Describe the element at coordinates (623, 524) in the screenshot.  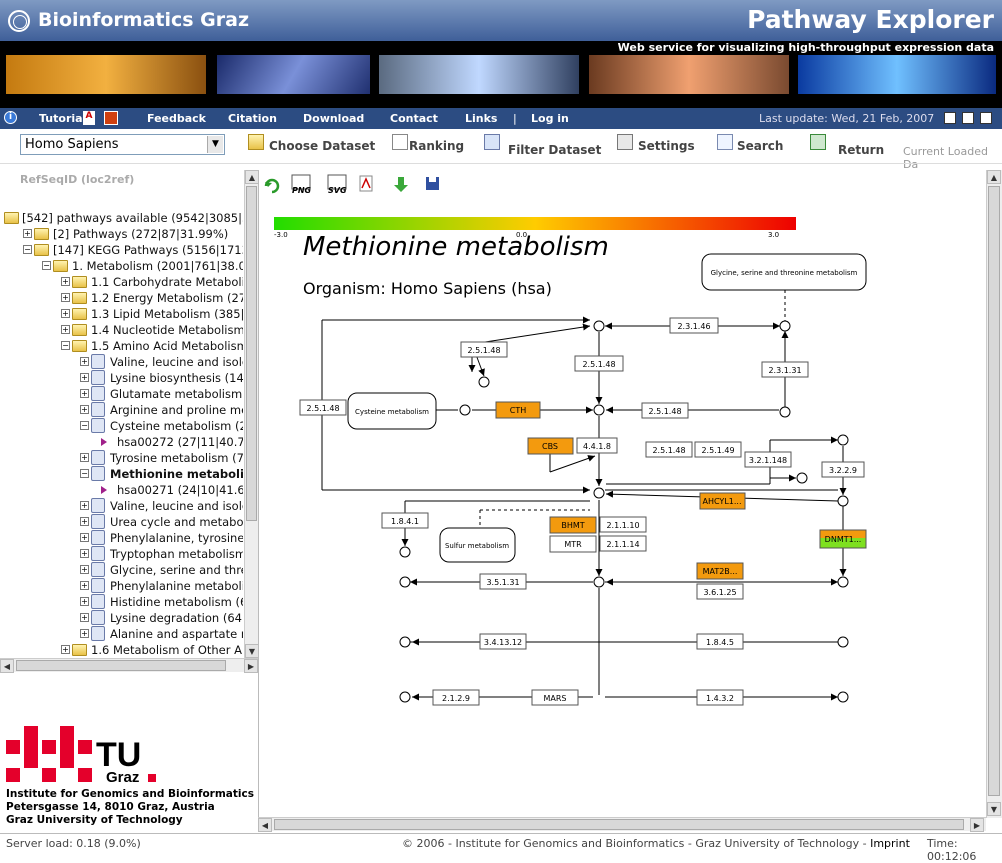
I see `ec-box: 2.1.1.10` at that location.